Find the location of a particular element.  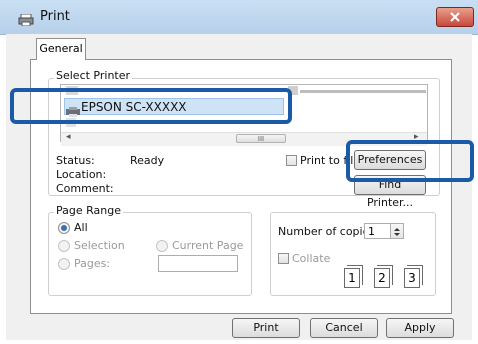

copies-input: 1 is located at coordinates (378, 231).